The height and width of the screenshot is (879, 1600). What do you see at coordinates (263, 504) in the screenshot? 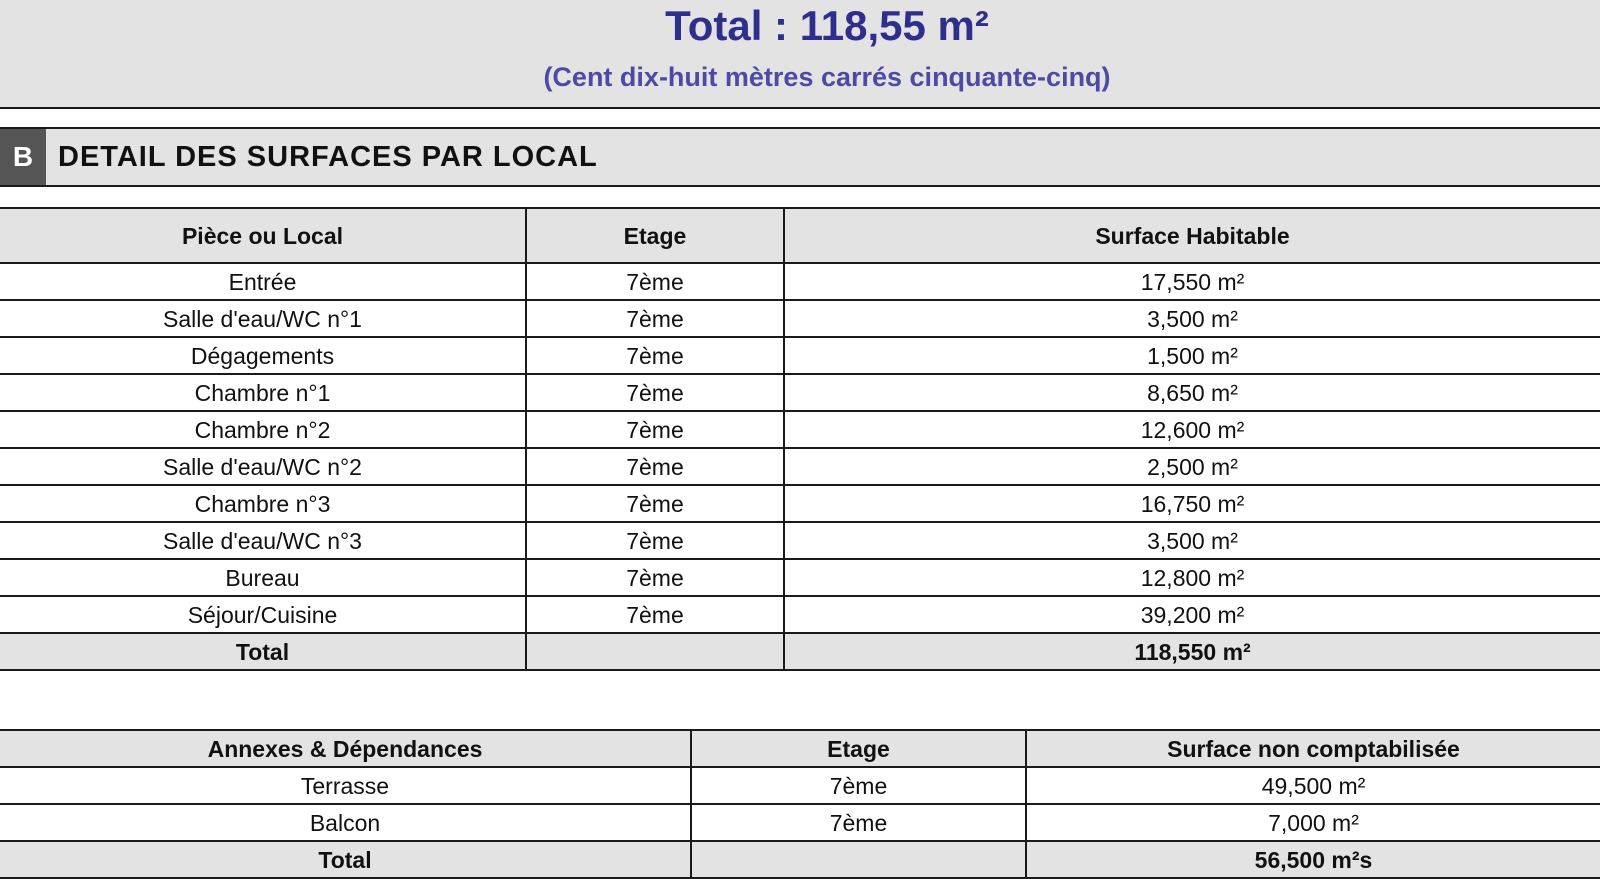
I see `cell-name: Chambre n°3` at bounding box center [263, 504].